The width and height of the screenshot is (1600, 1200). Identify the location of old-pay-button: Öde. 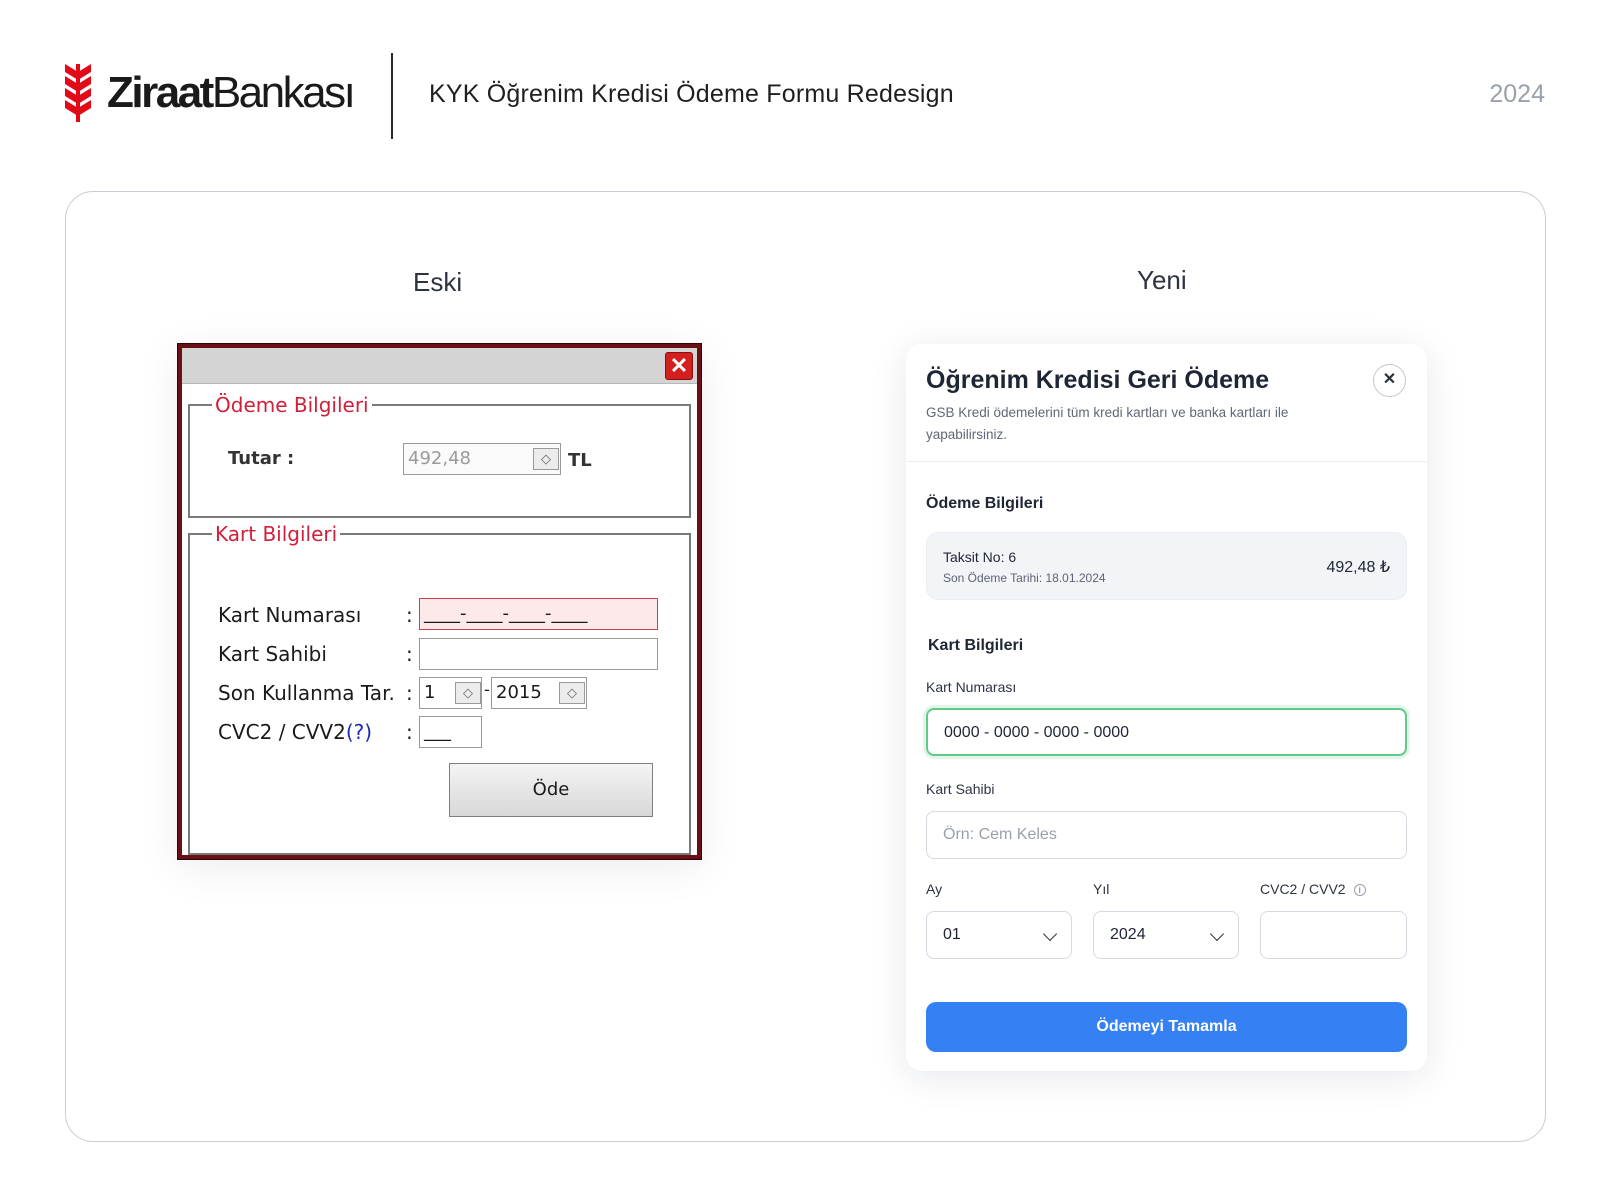
(551, 790).